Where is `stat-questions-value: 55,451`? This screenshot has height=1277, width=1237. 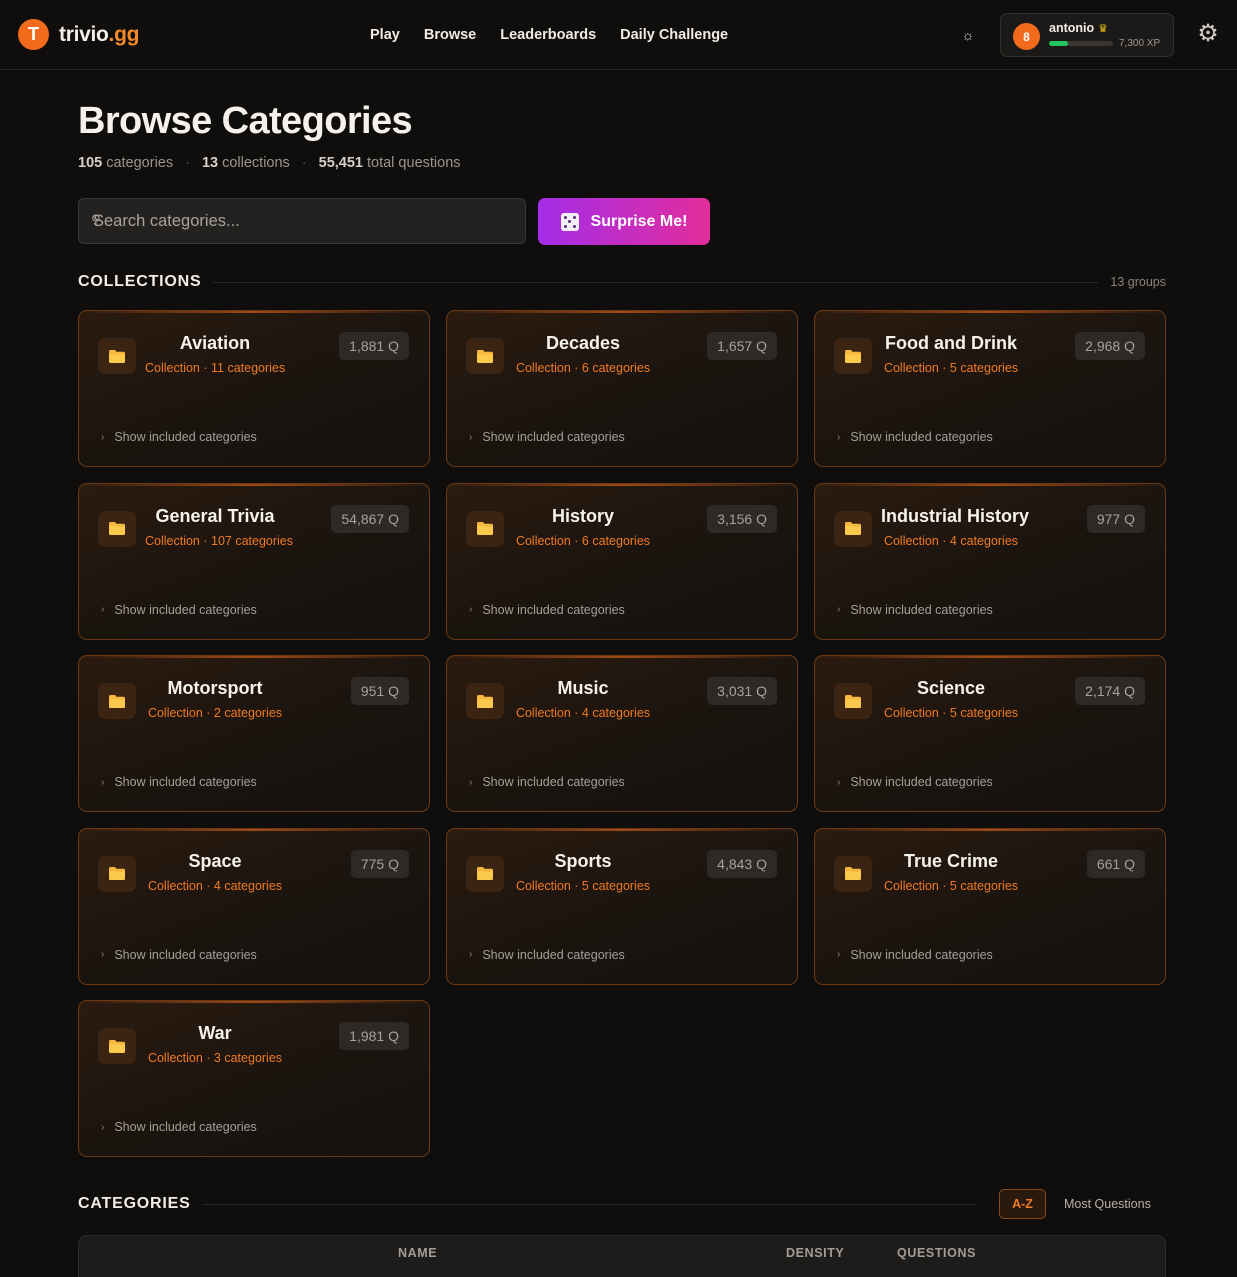 stat-questions-value: 55,451 is located at coordinates (340, 163).